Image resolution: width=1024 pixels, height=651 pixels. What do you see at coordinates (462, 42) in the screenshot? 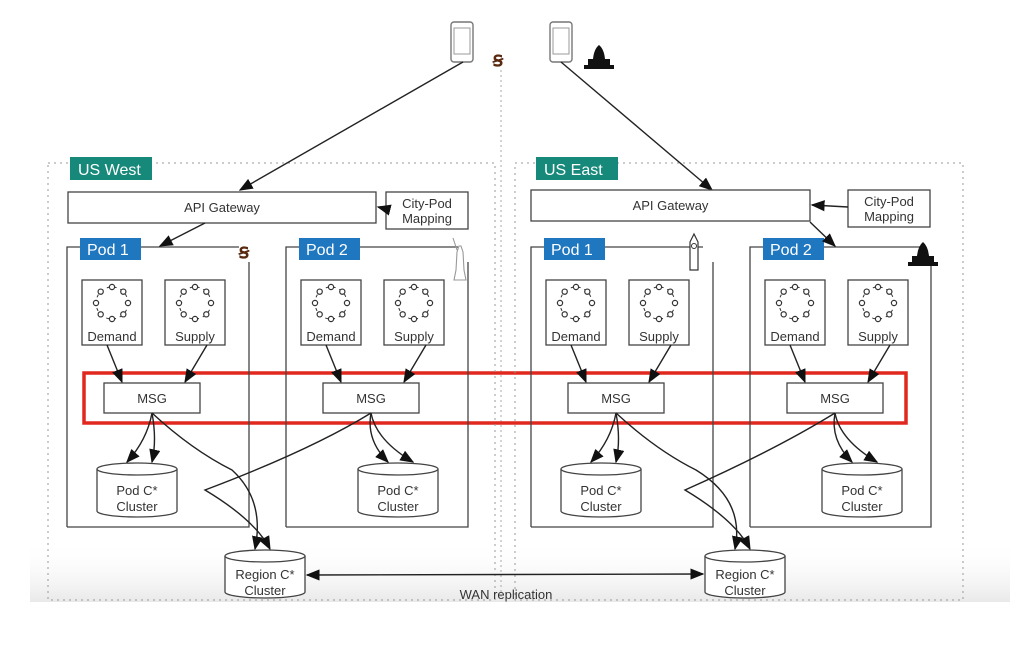
I see `client-phone-west` at bounding box center [462, 42].